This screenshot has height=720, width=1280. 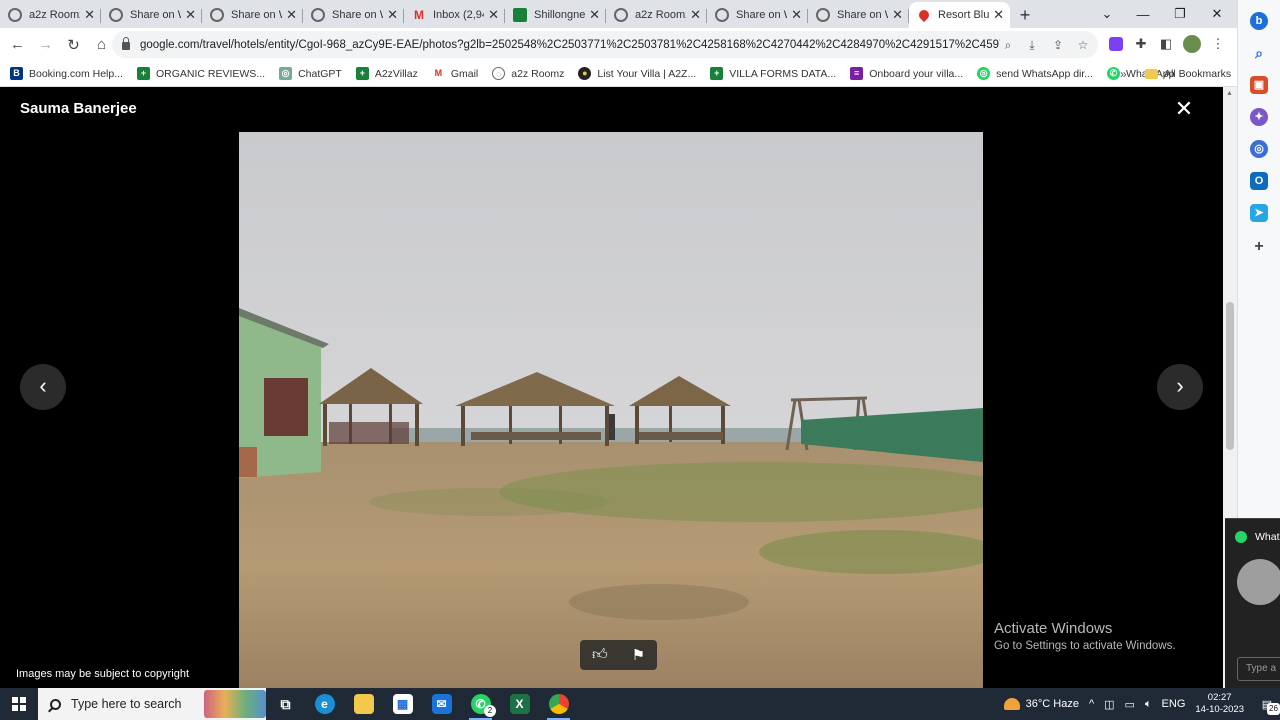 I want to click on previous-photo-button: ‹, so click(x=43, y=387).